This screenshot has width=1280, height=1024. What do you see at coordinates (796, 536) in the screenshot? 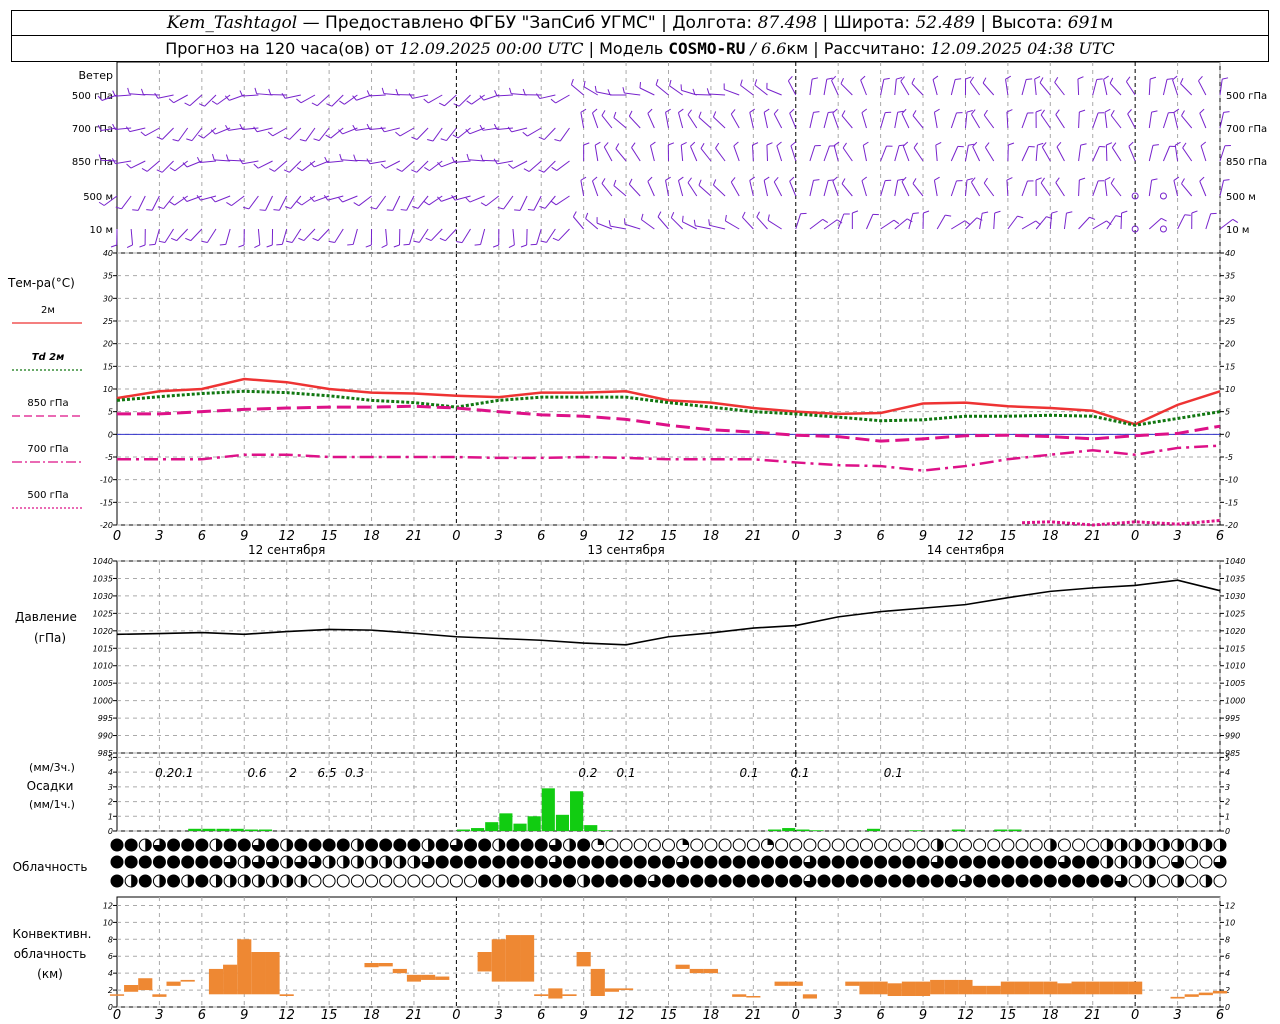
I see `hour-tick-label: 0` at bounding box center [796, 536].